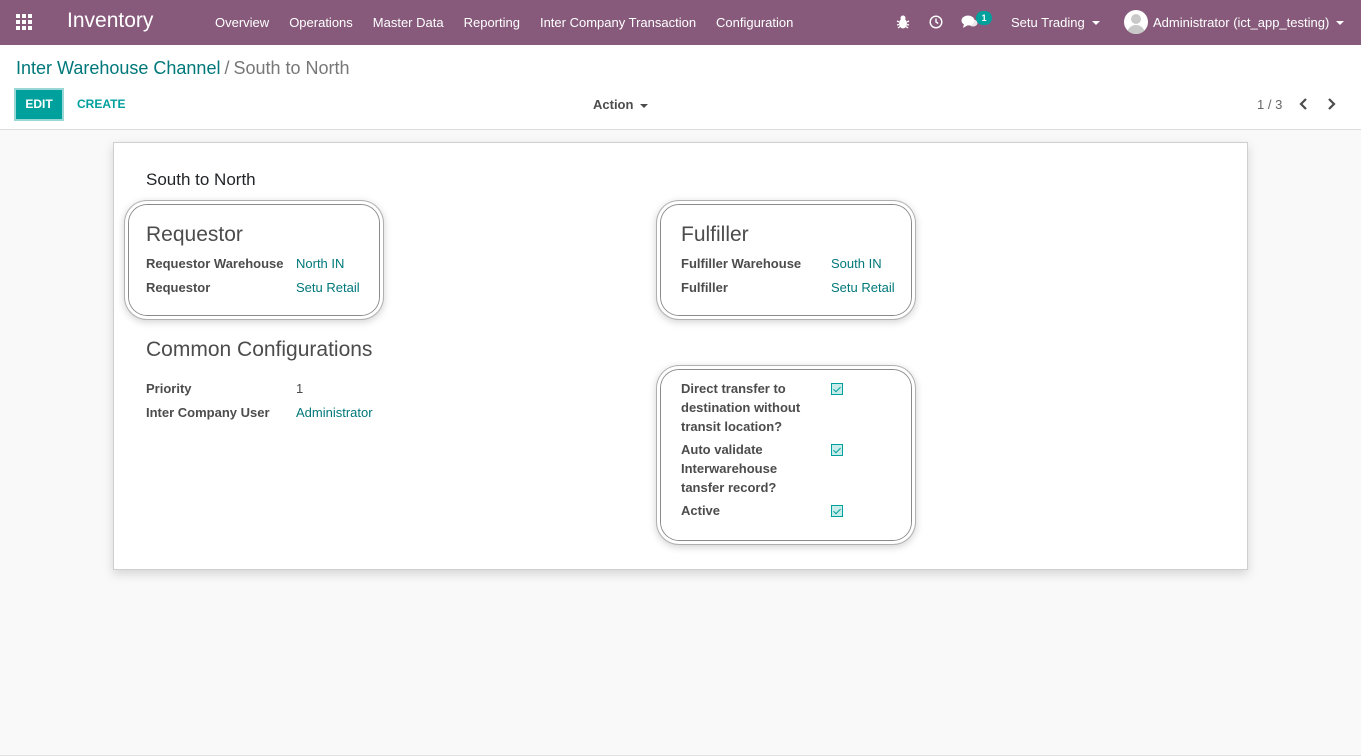 This screenshot has height=756, width=1361. Describe the element at coordinates (1136, 22) in the screenshot. I see `avatar` at that location.